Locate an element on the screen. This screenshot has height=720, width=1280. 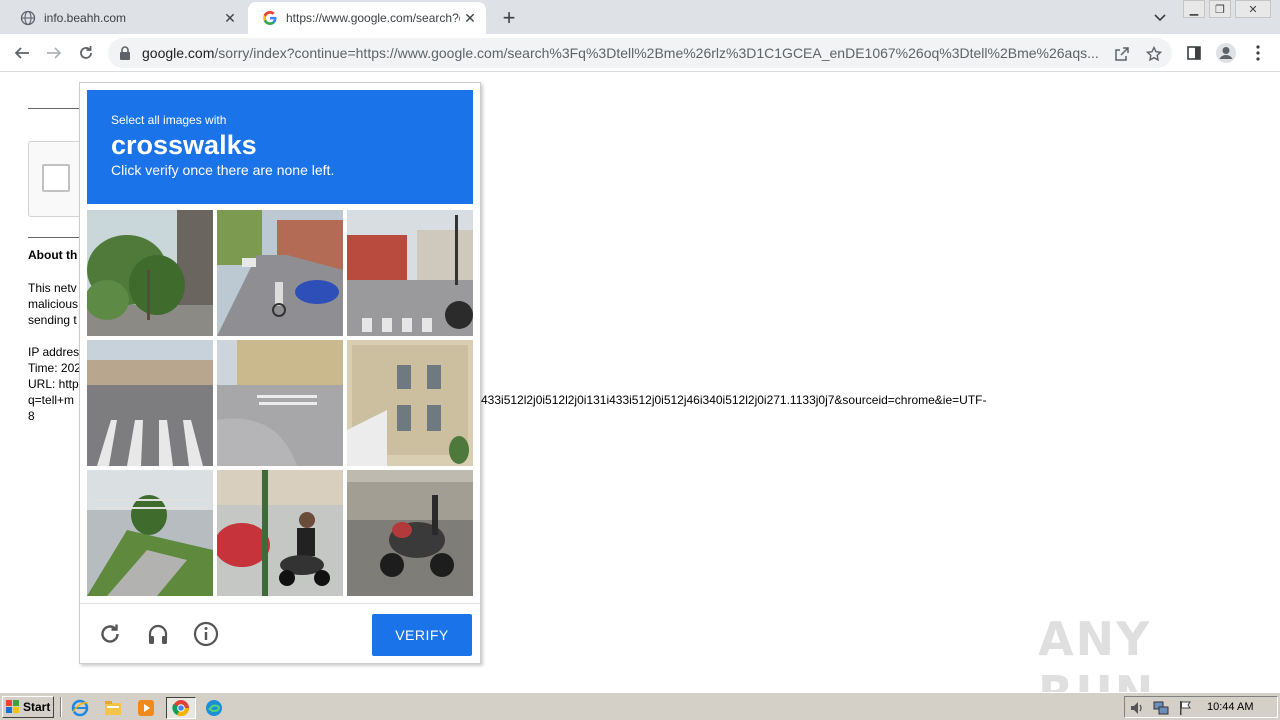
file-explorer-icon is located at coordinates (113, 708).